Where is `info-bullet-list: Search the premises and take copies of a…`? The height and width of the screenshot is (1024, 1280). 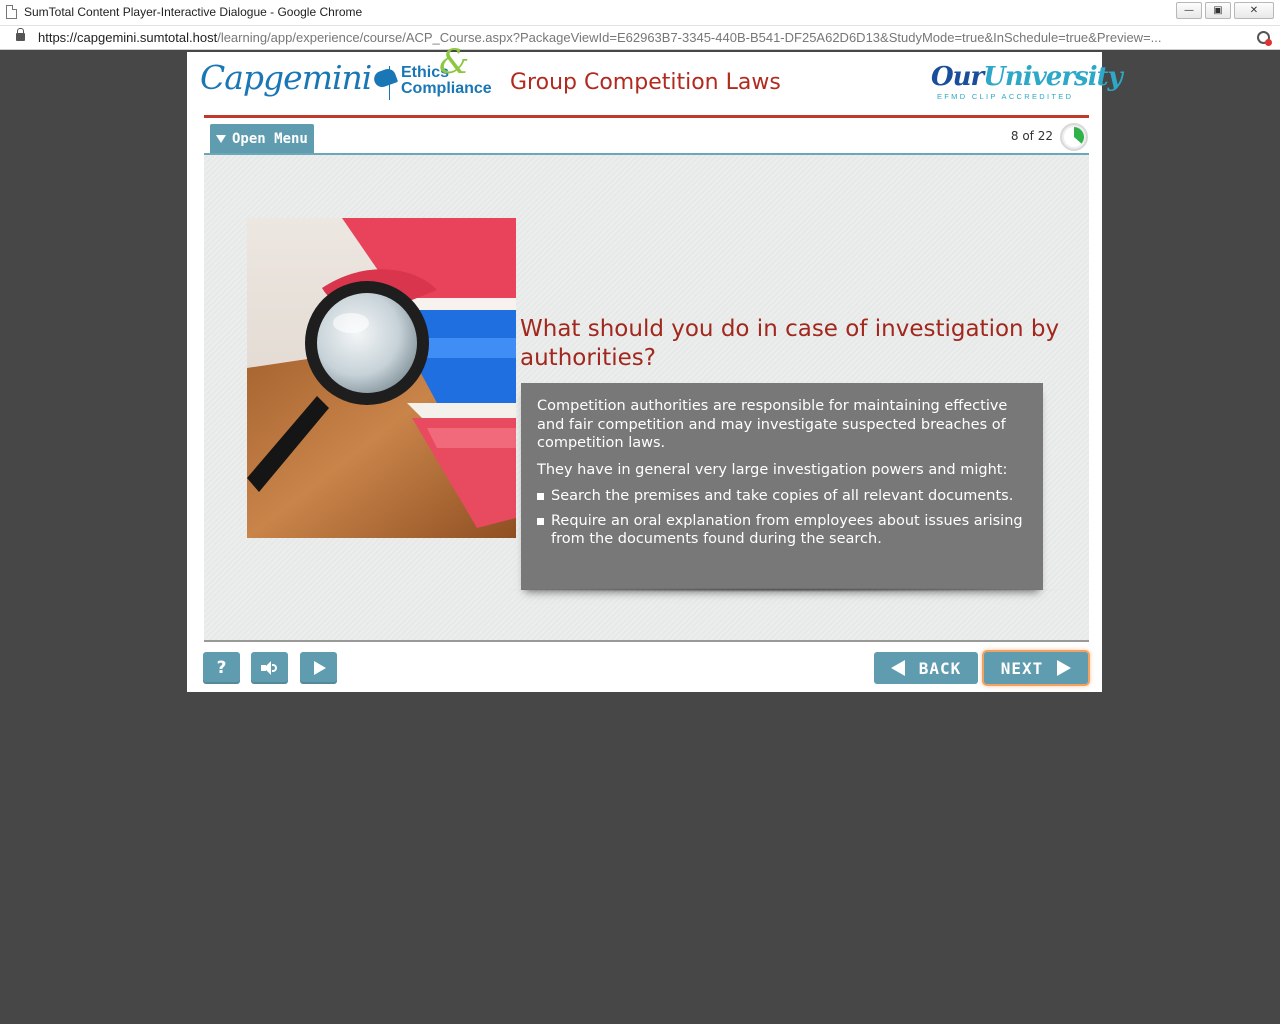
info-bullet-list: Search the premises and take copies of a… is located at coordinates (782, 518).